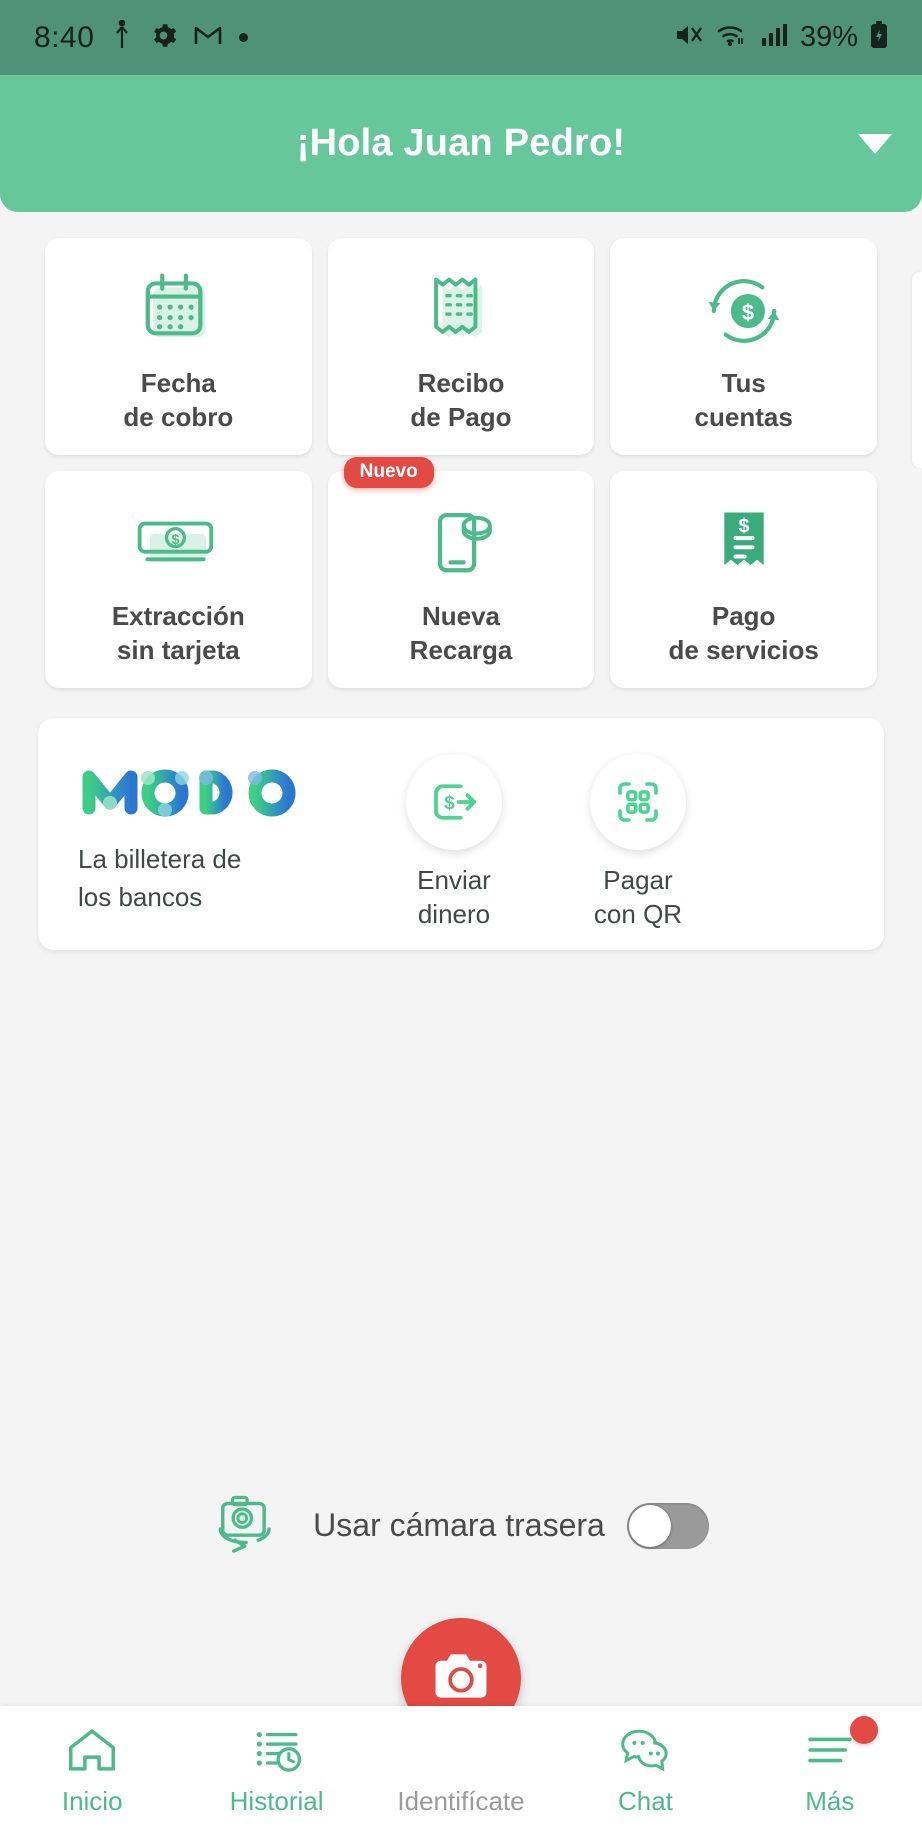 This screenshot has height=1846, width=922. I want to click on camera-toggle-label: Usar cámara trasera, so click(459, 1525).